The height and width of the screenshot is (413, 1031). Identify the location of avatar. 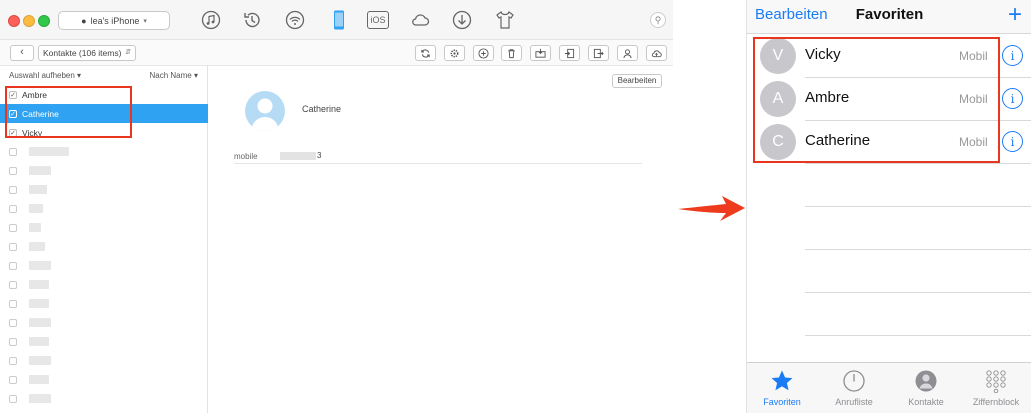
(265, 111).